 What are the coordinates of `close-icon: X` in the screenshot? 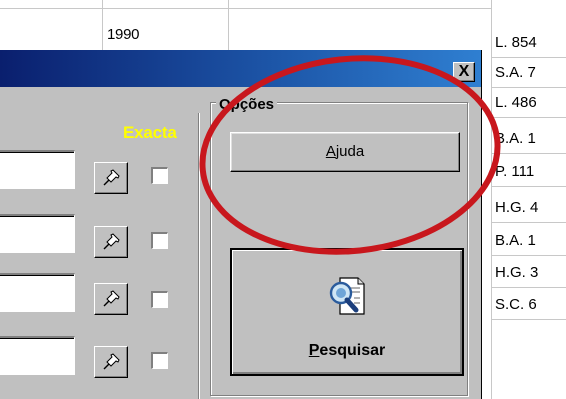 It's located at (464, 71).